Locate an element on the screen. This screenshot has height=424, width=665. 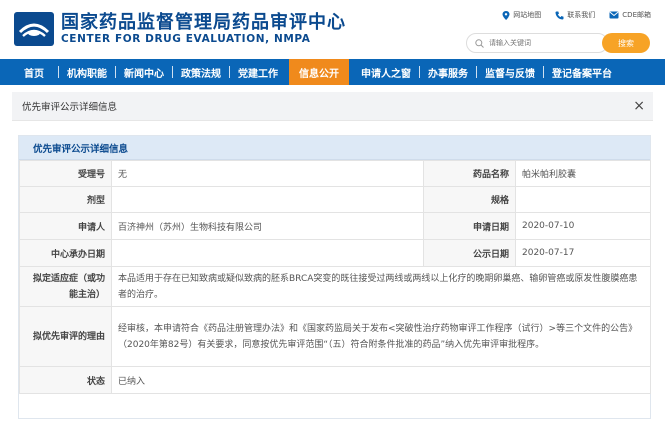
apply-date-value: 2020-07-10 is located at coordinates (583, 226).